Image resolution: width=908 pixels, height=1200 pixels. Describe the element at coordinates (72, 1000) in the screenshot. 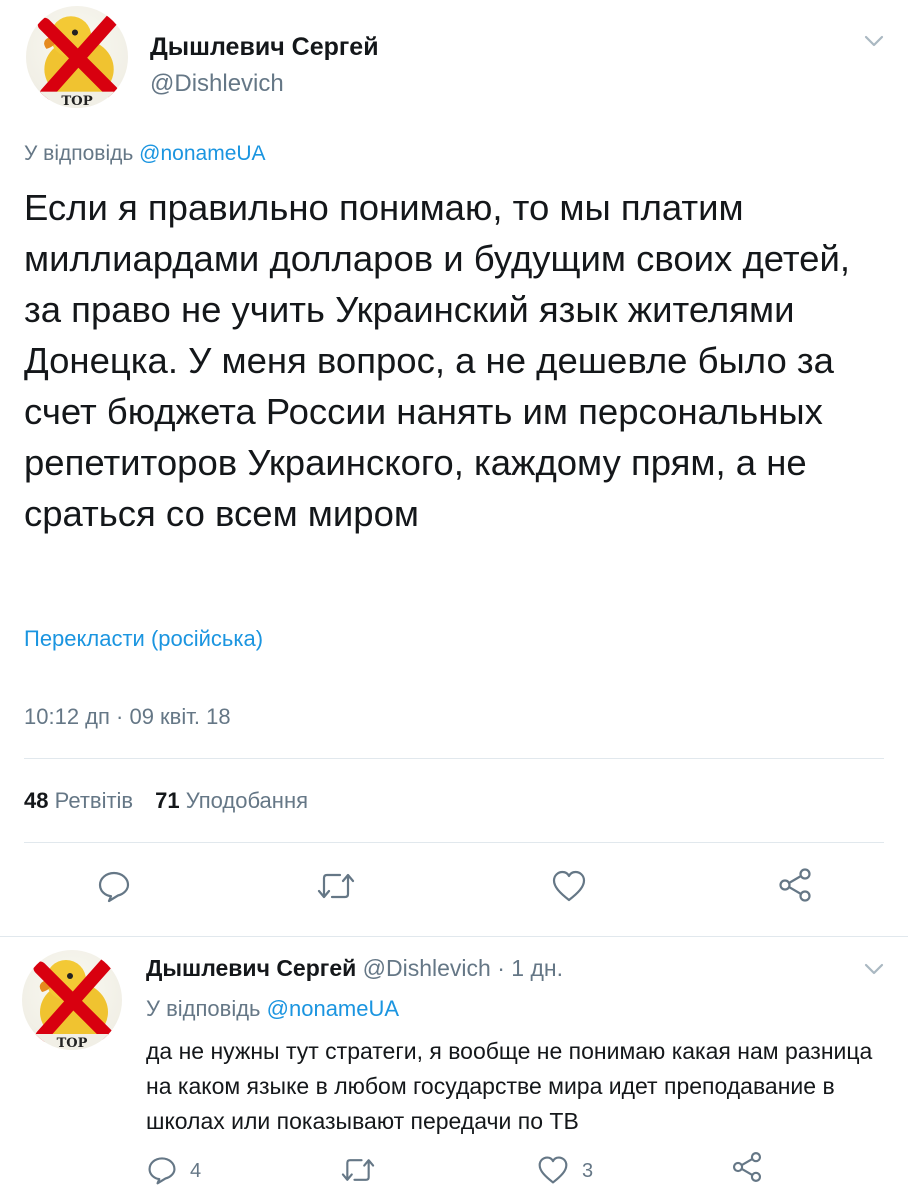

I see `reply-author-avatar: ТОР` at that location.